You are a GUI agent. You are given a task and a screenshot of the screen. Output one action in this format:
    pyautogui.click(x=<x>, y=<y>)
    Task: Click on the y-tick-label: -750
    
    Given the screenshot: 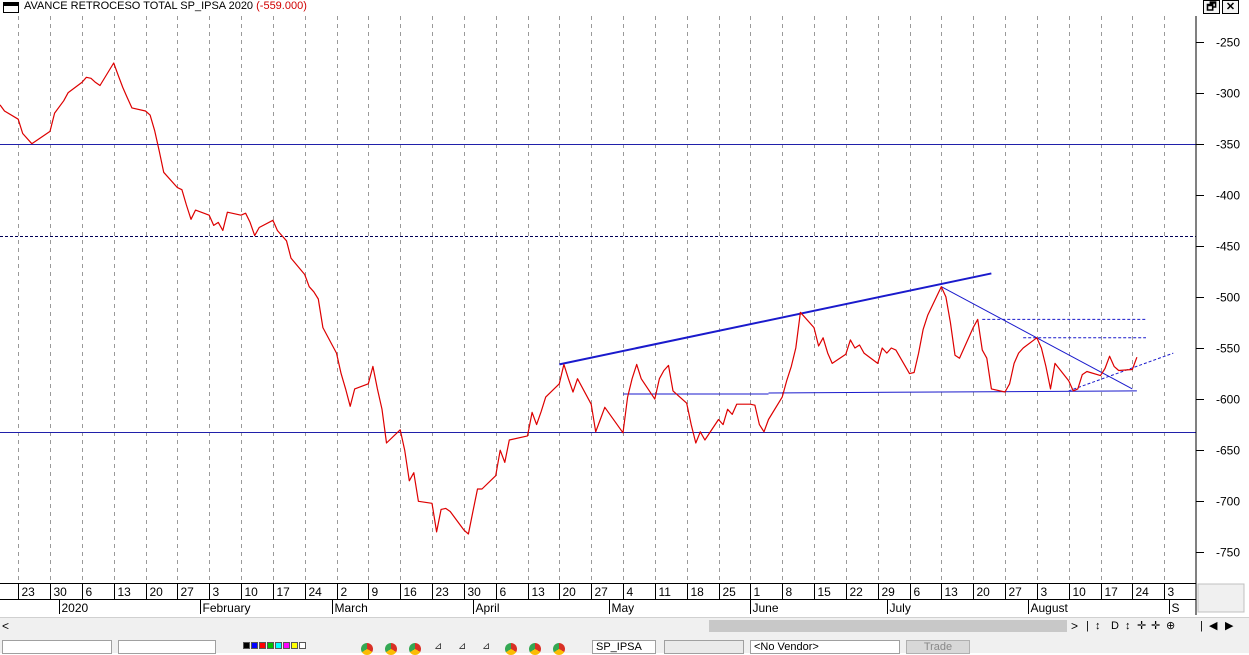 What is the action you would take?
    pyautogui.click(x=1228, y=553)
    